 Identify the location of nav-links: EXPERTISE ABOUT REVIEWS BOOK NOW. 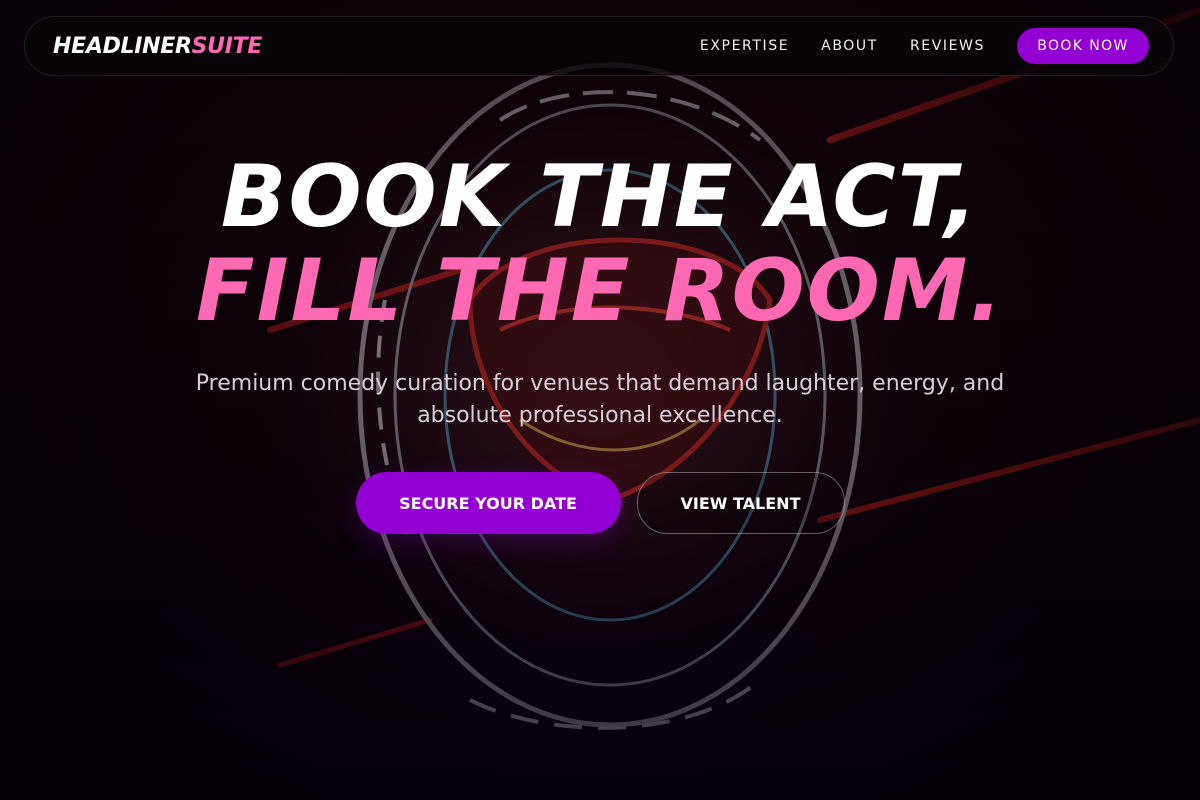
(924, 46).